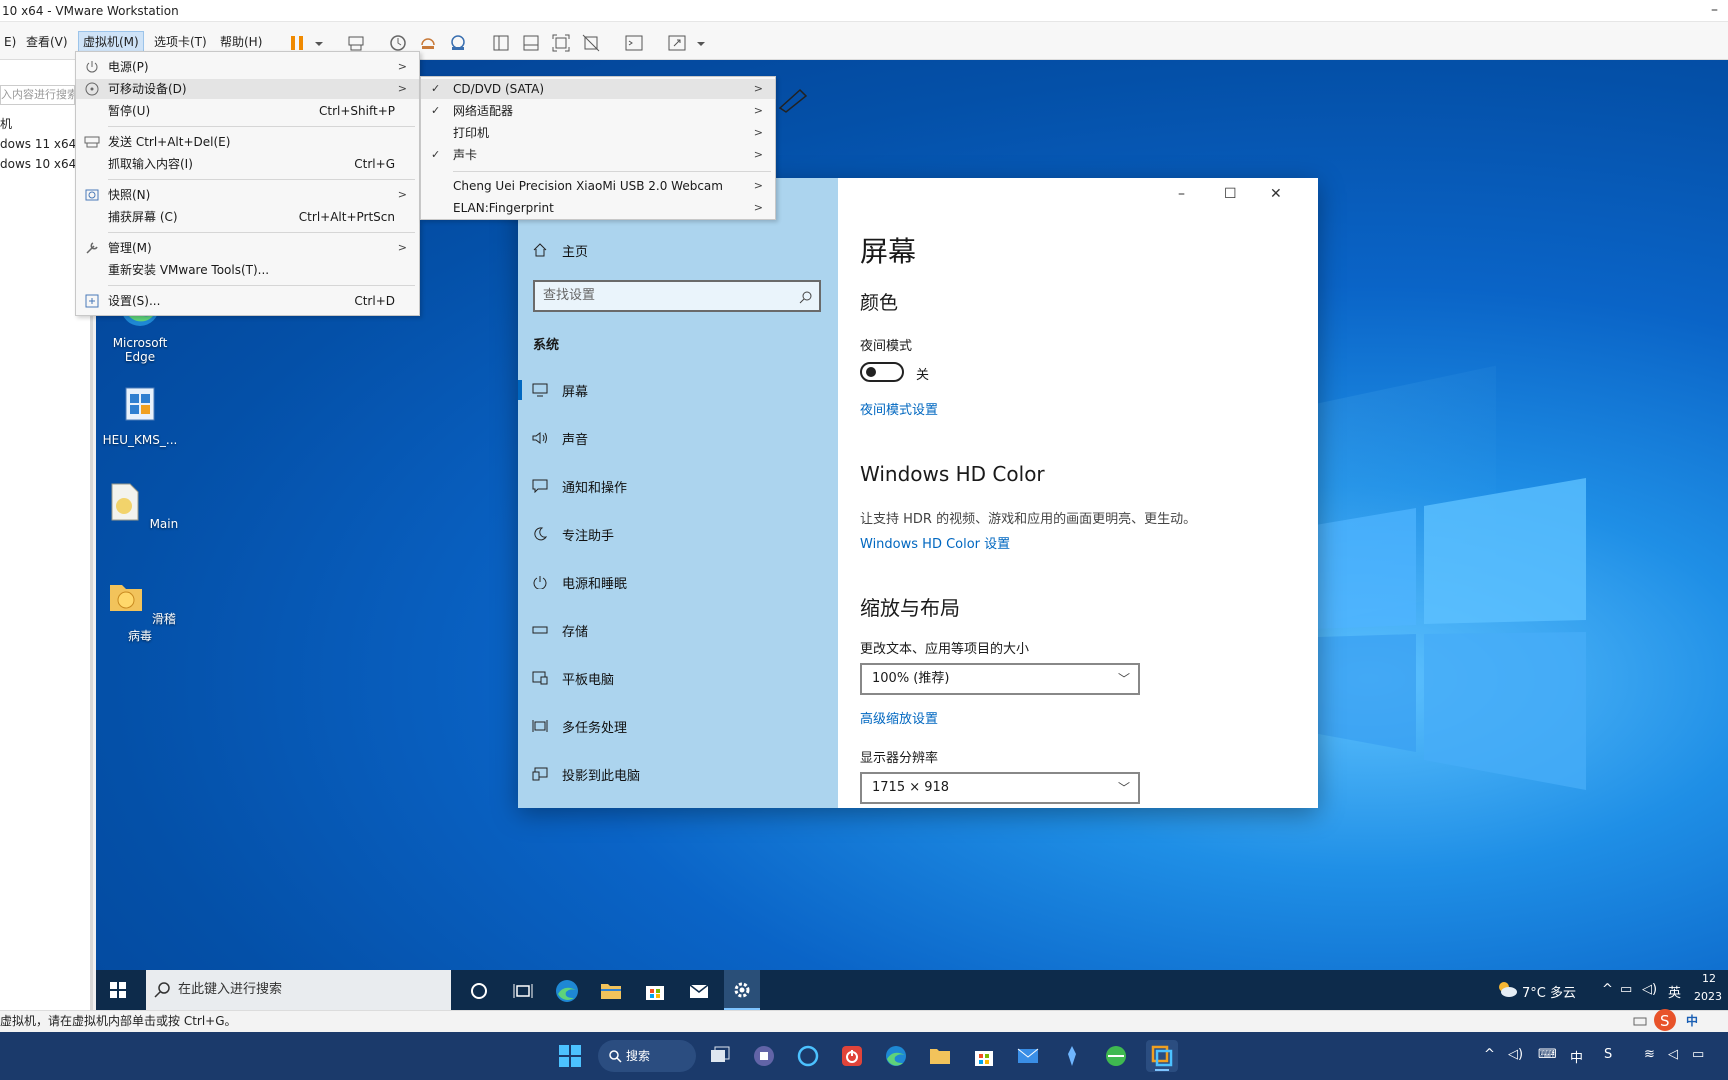 The width and height of the screenshot is (1728, 1080). What do you see at coordinates (479, 991) in the screenshot?
I see `cortana-icon` at bounding box center [479, 991].